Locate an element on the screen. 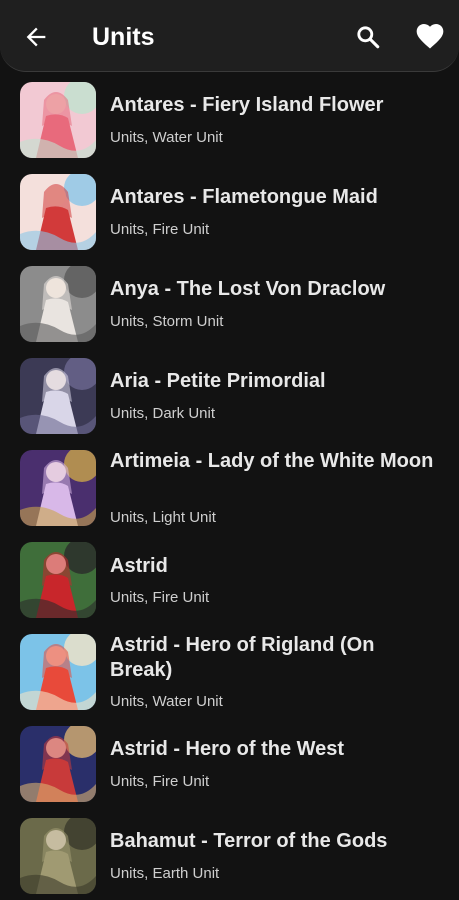 This screenshot has width=459, height=900. search-icon is located at coordinates (368, 37).